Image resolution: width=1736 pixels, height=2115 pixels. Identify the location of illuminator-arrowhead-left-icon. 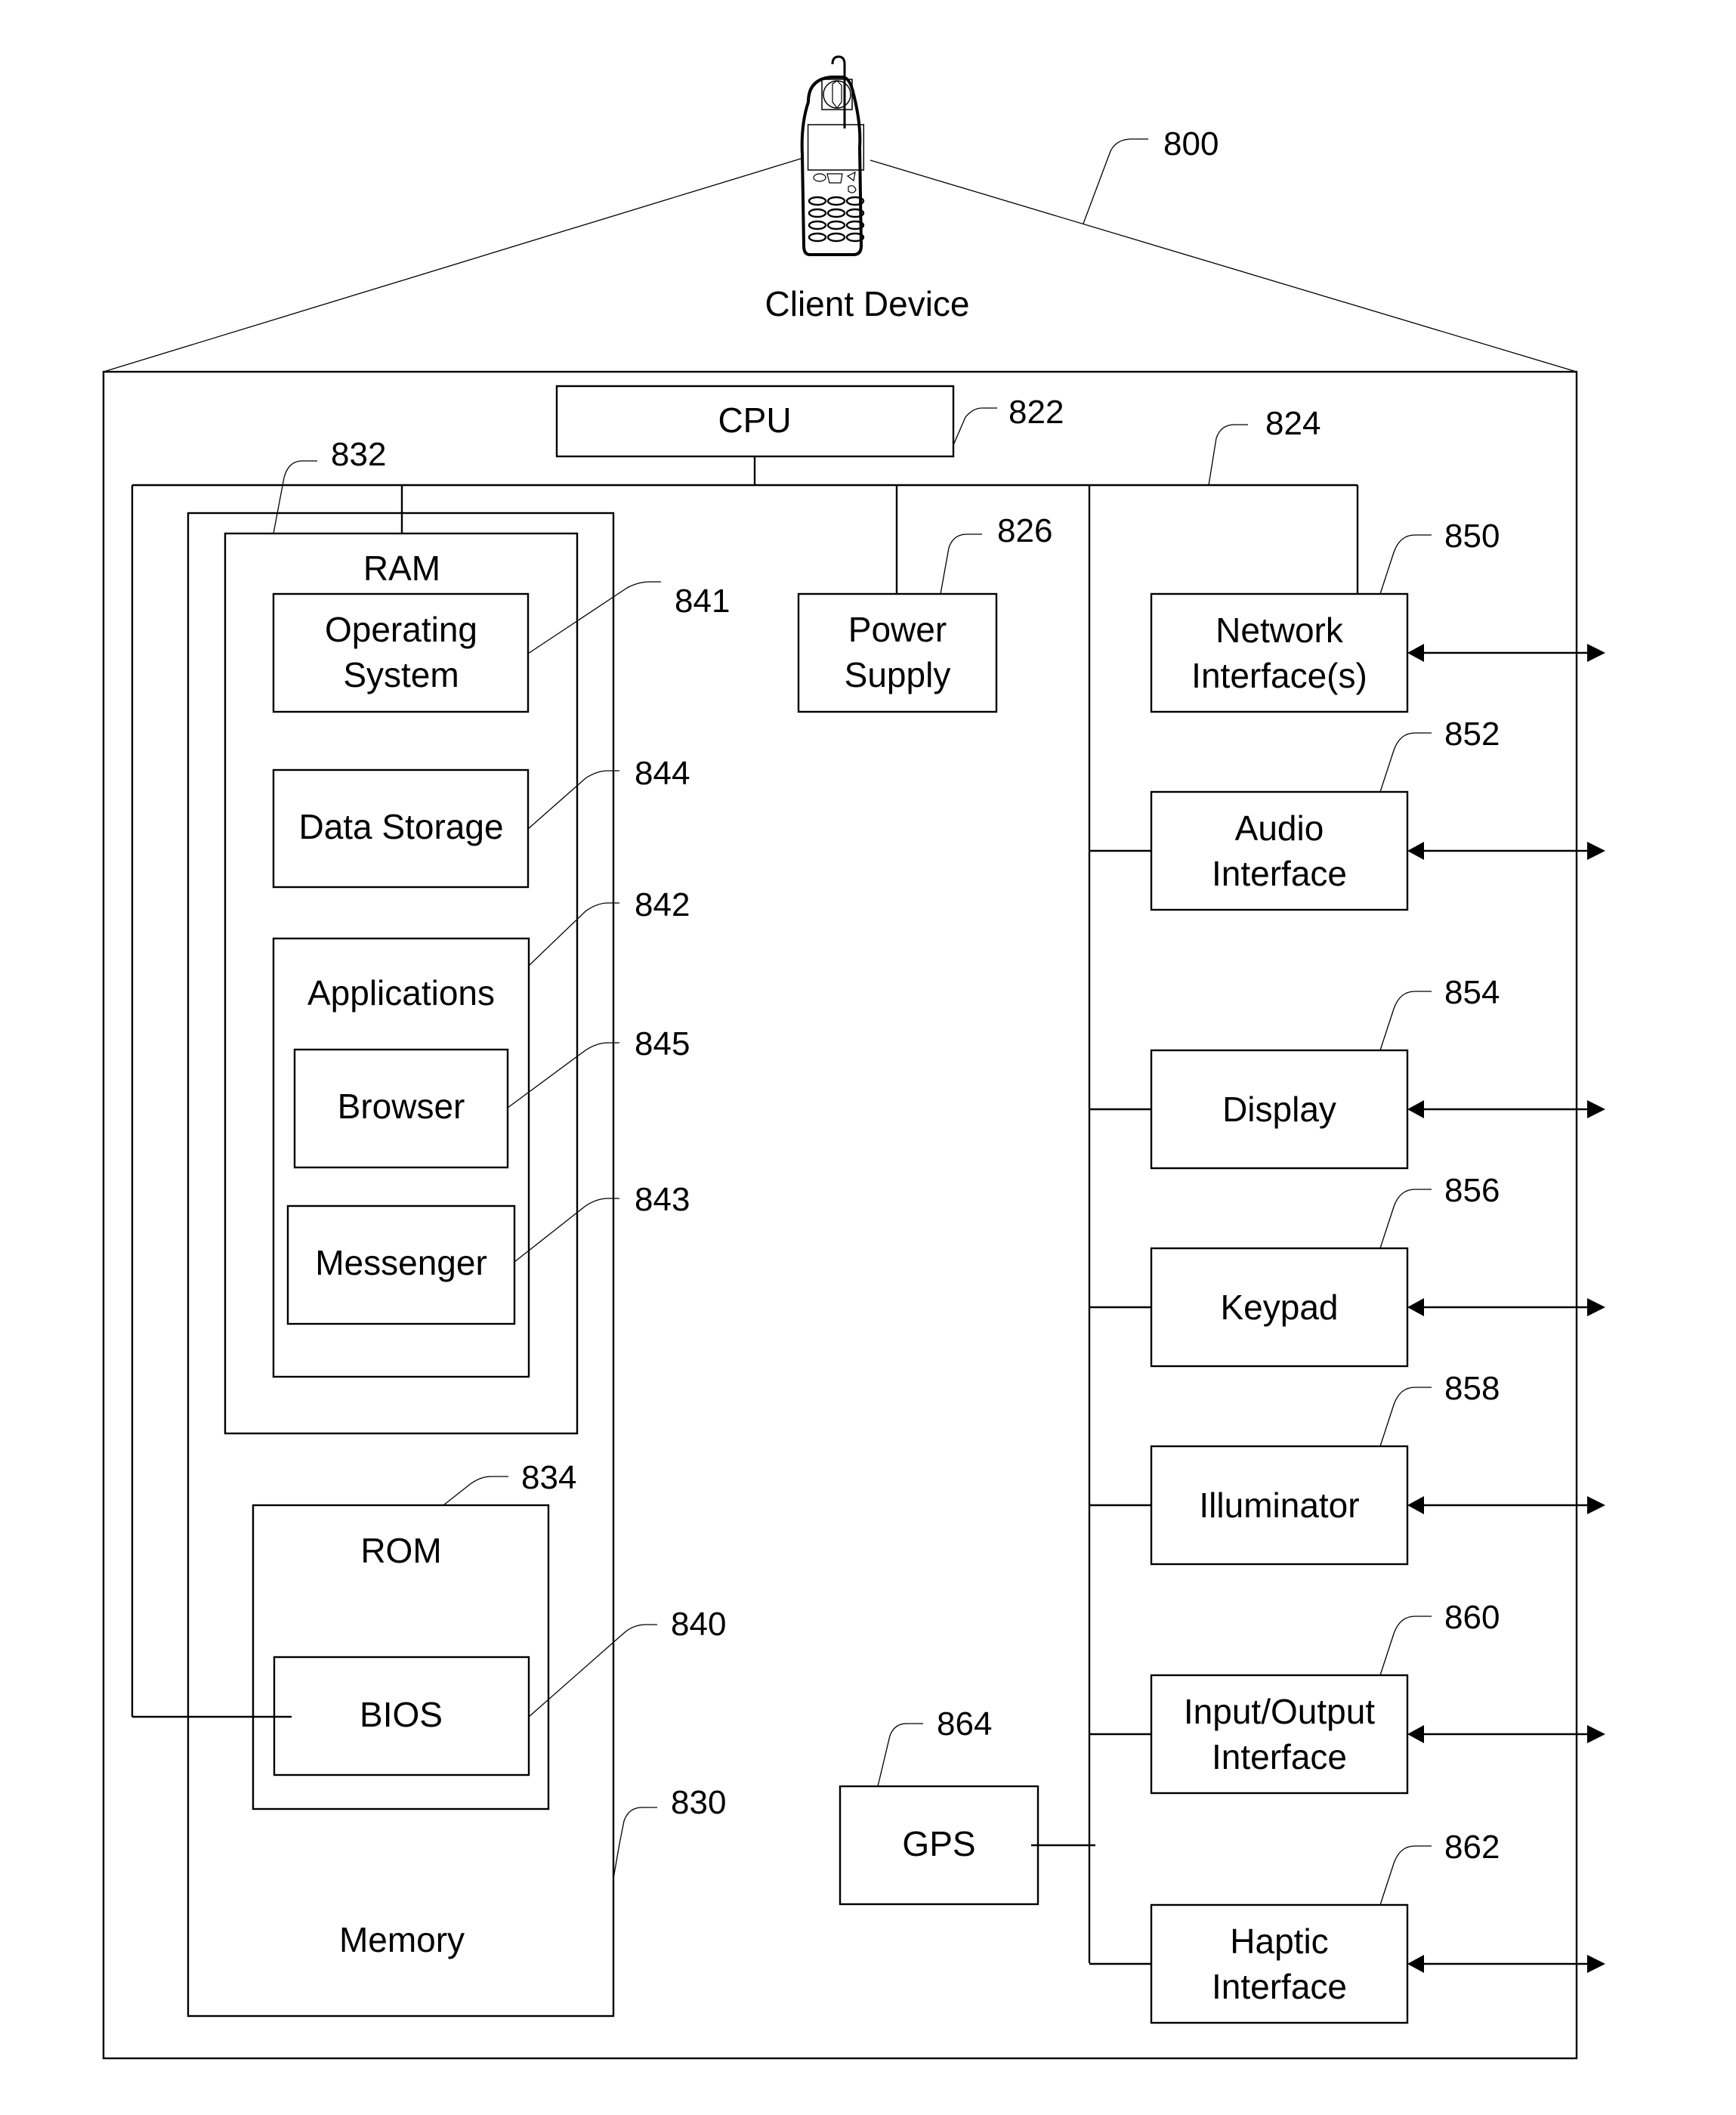
(1415, 1505).